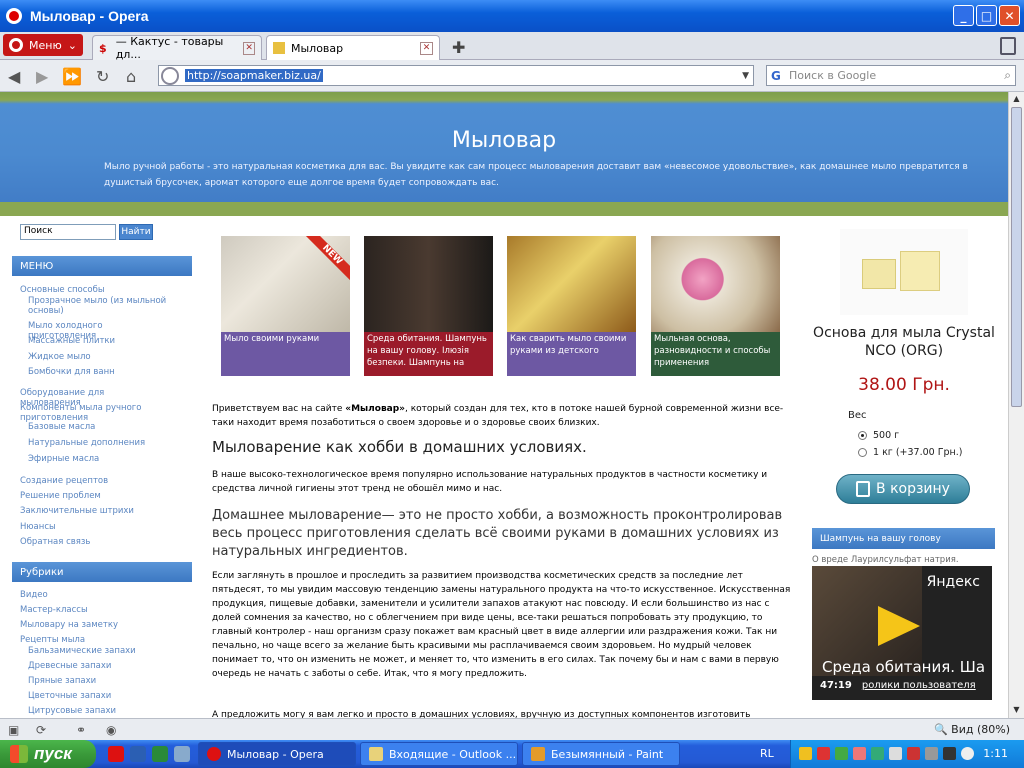  I want to click on sidebar-link: Основные способы, so click(85, 290).